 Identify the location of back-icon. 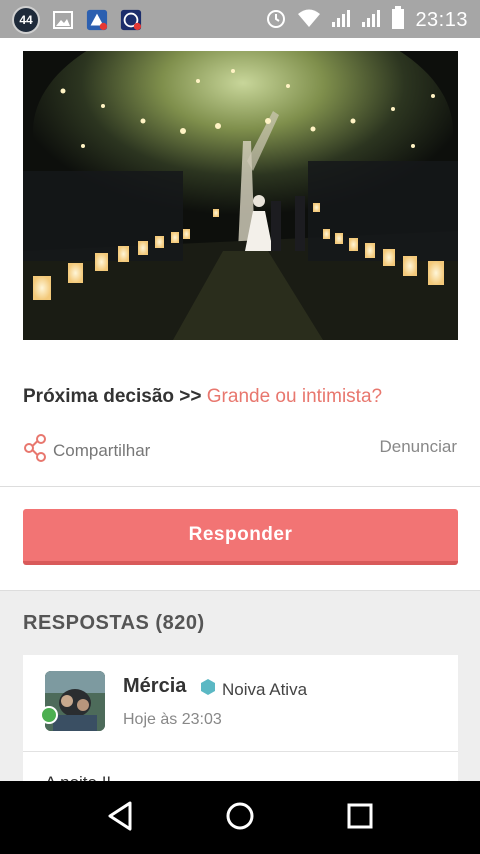
(120, 818).